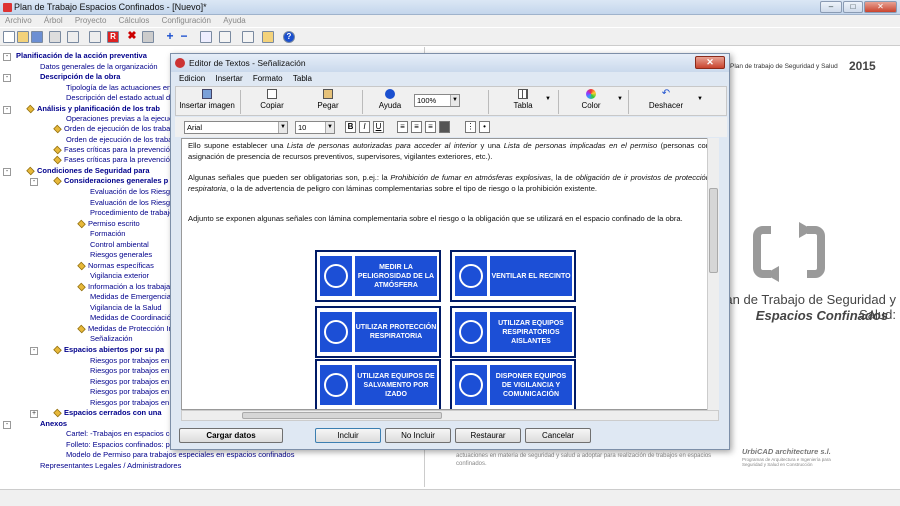  Describe the element at coordinates (416, 127) in the screenshot. I see `align-center-icon: ≡` at that location.